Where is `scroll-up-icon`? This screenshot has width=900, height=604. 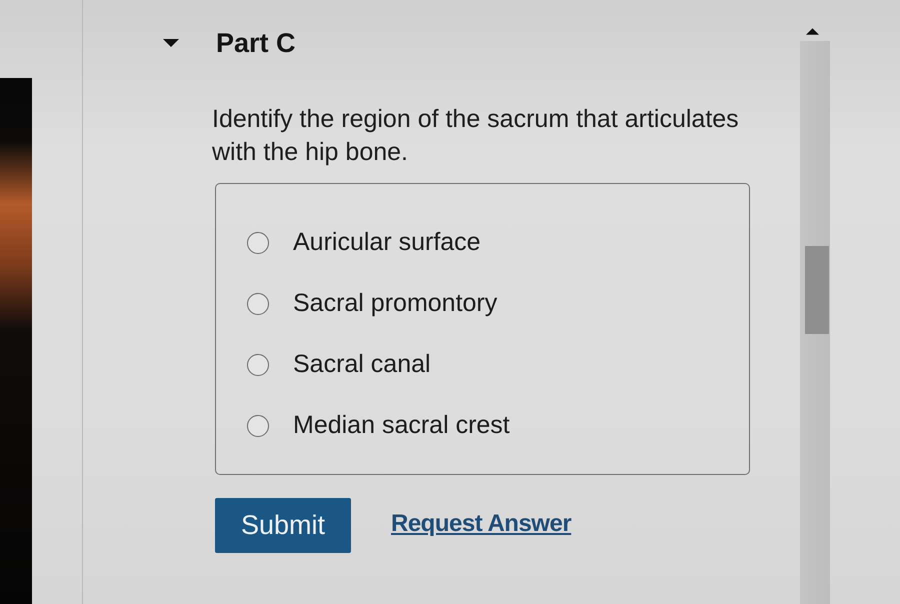
scroll-up-icon is located at coordinates (812, 31).